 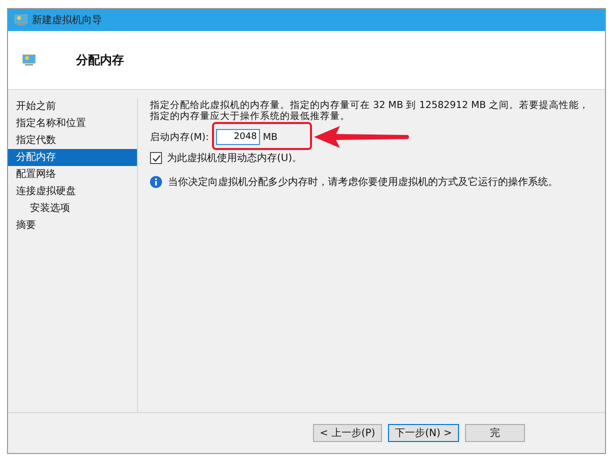 What do you see at coordinates (72, 157) in the screenshot?
I see `wizard-step: 分配内存` at bounding box center [72, 157].